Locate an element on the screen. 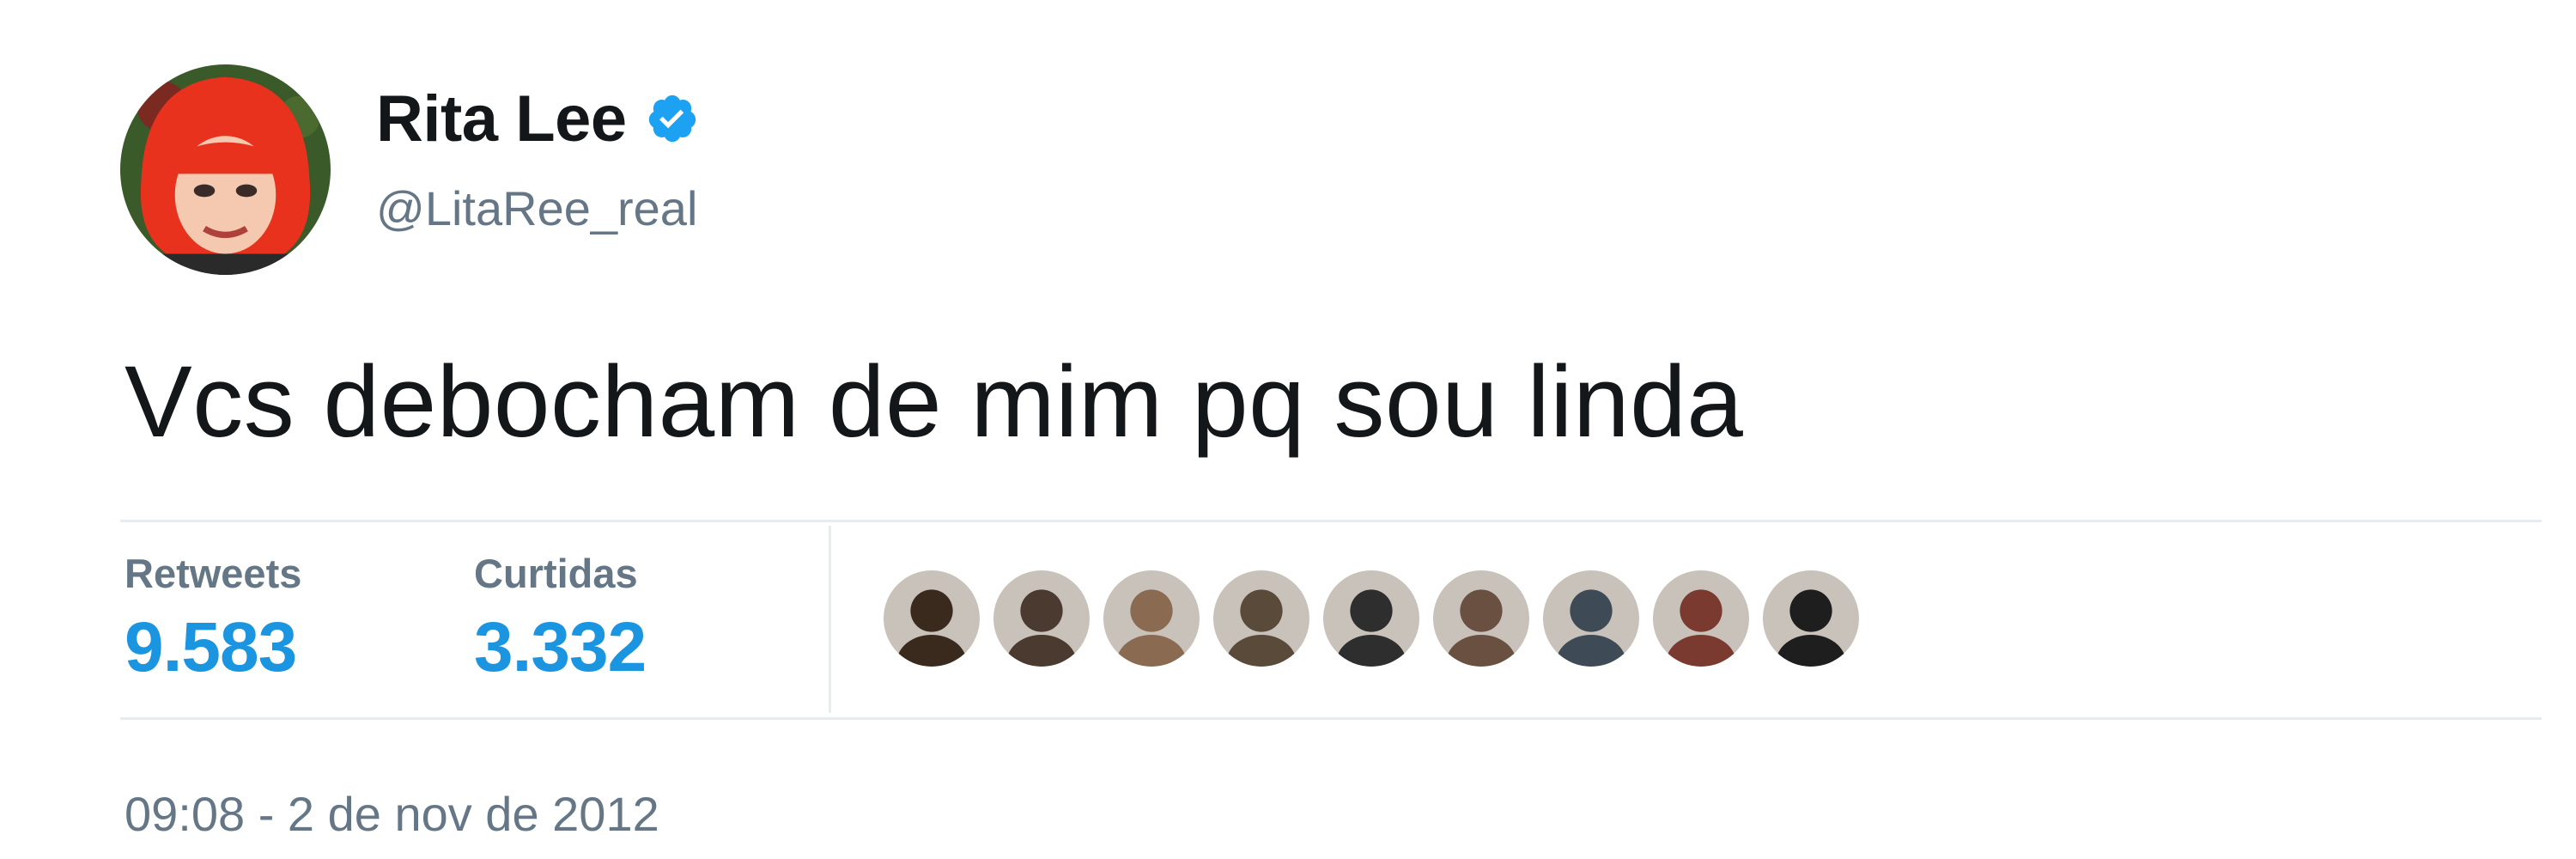  likes-stat: Curtidas 3.332 is located at coordinates (561, 619).